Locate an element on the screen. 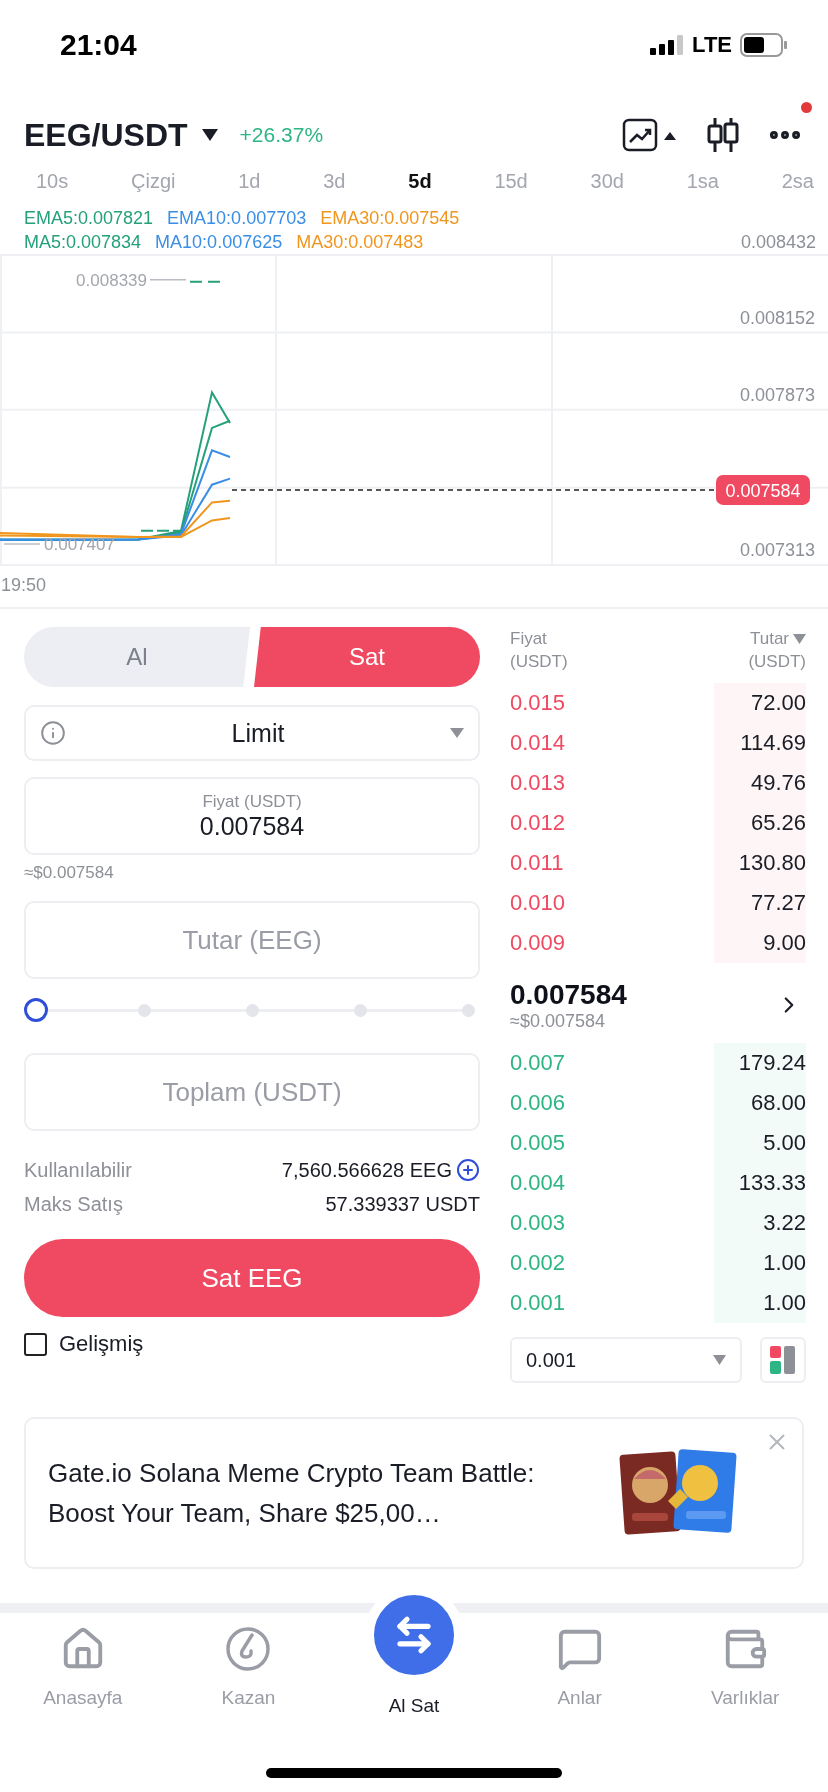 This screenshot has height=1792, width=828. ask-price: 0.009 is located at coordinates (538, 943).